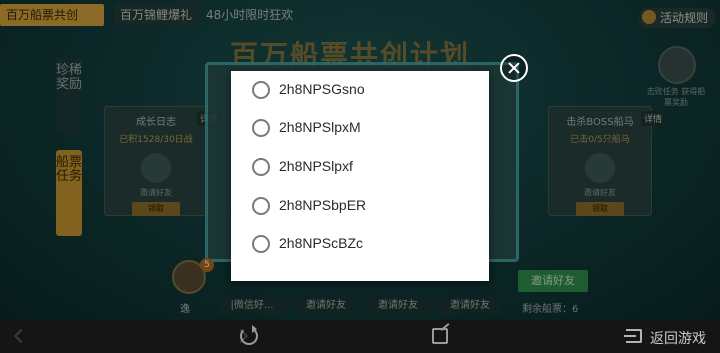  Describe the element at coordinates (514, 68) in the screenshot. I see `close-icon` at that location.